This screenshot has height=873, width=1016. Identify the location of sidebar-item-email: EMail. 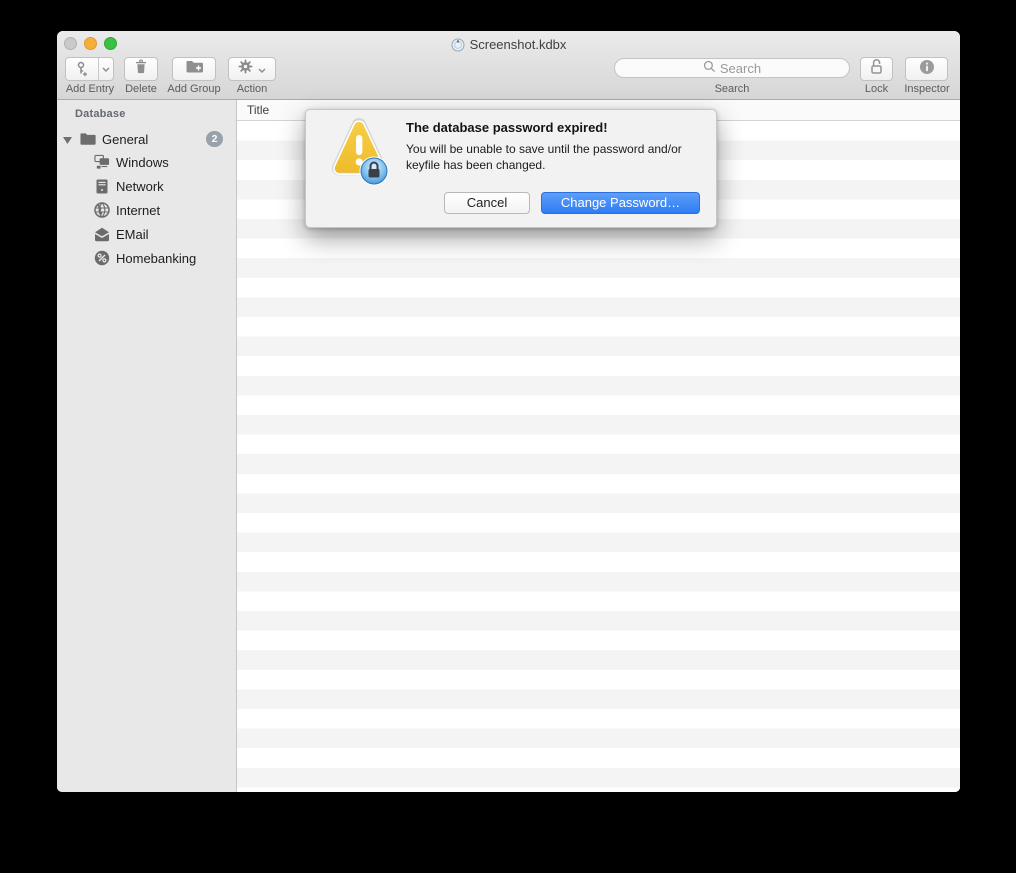
(147, 234).